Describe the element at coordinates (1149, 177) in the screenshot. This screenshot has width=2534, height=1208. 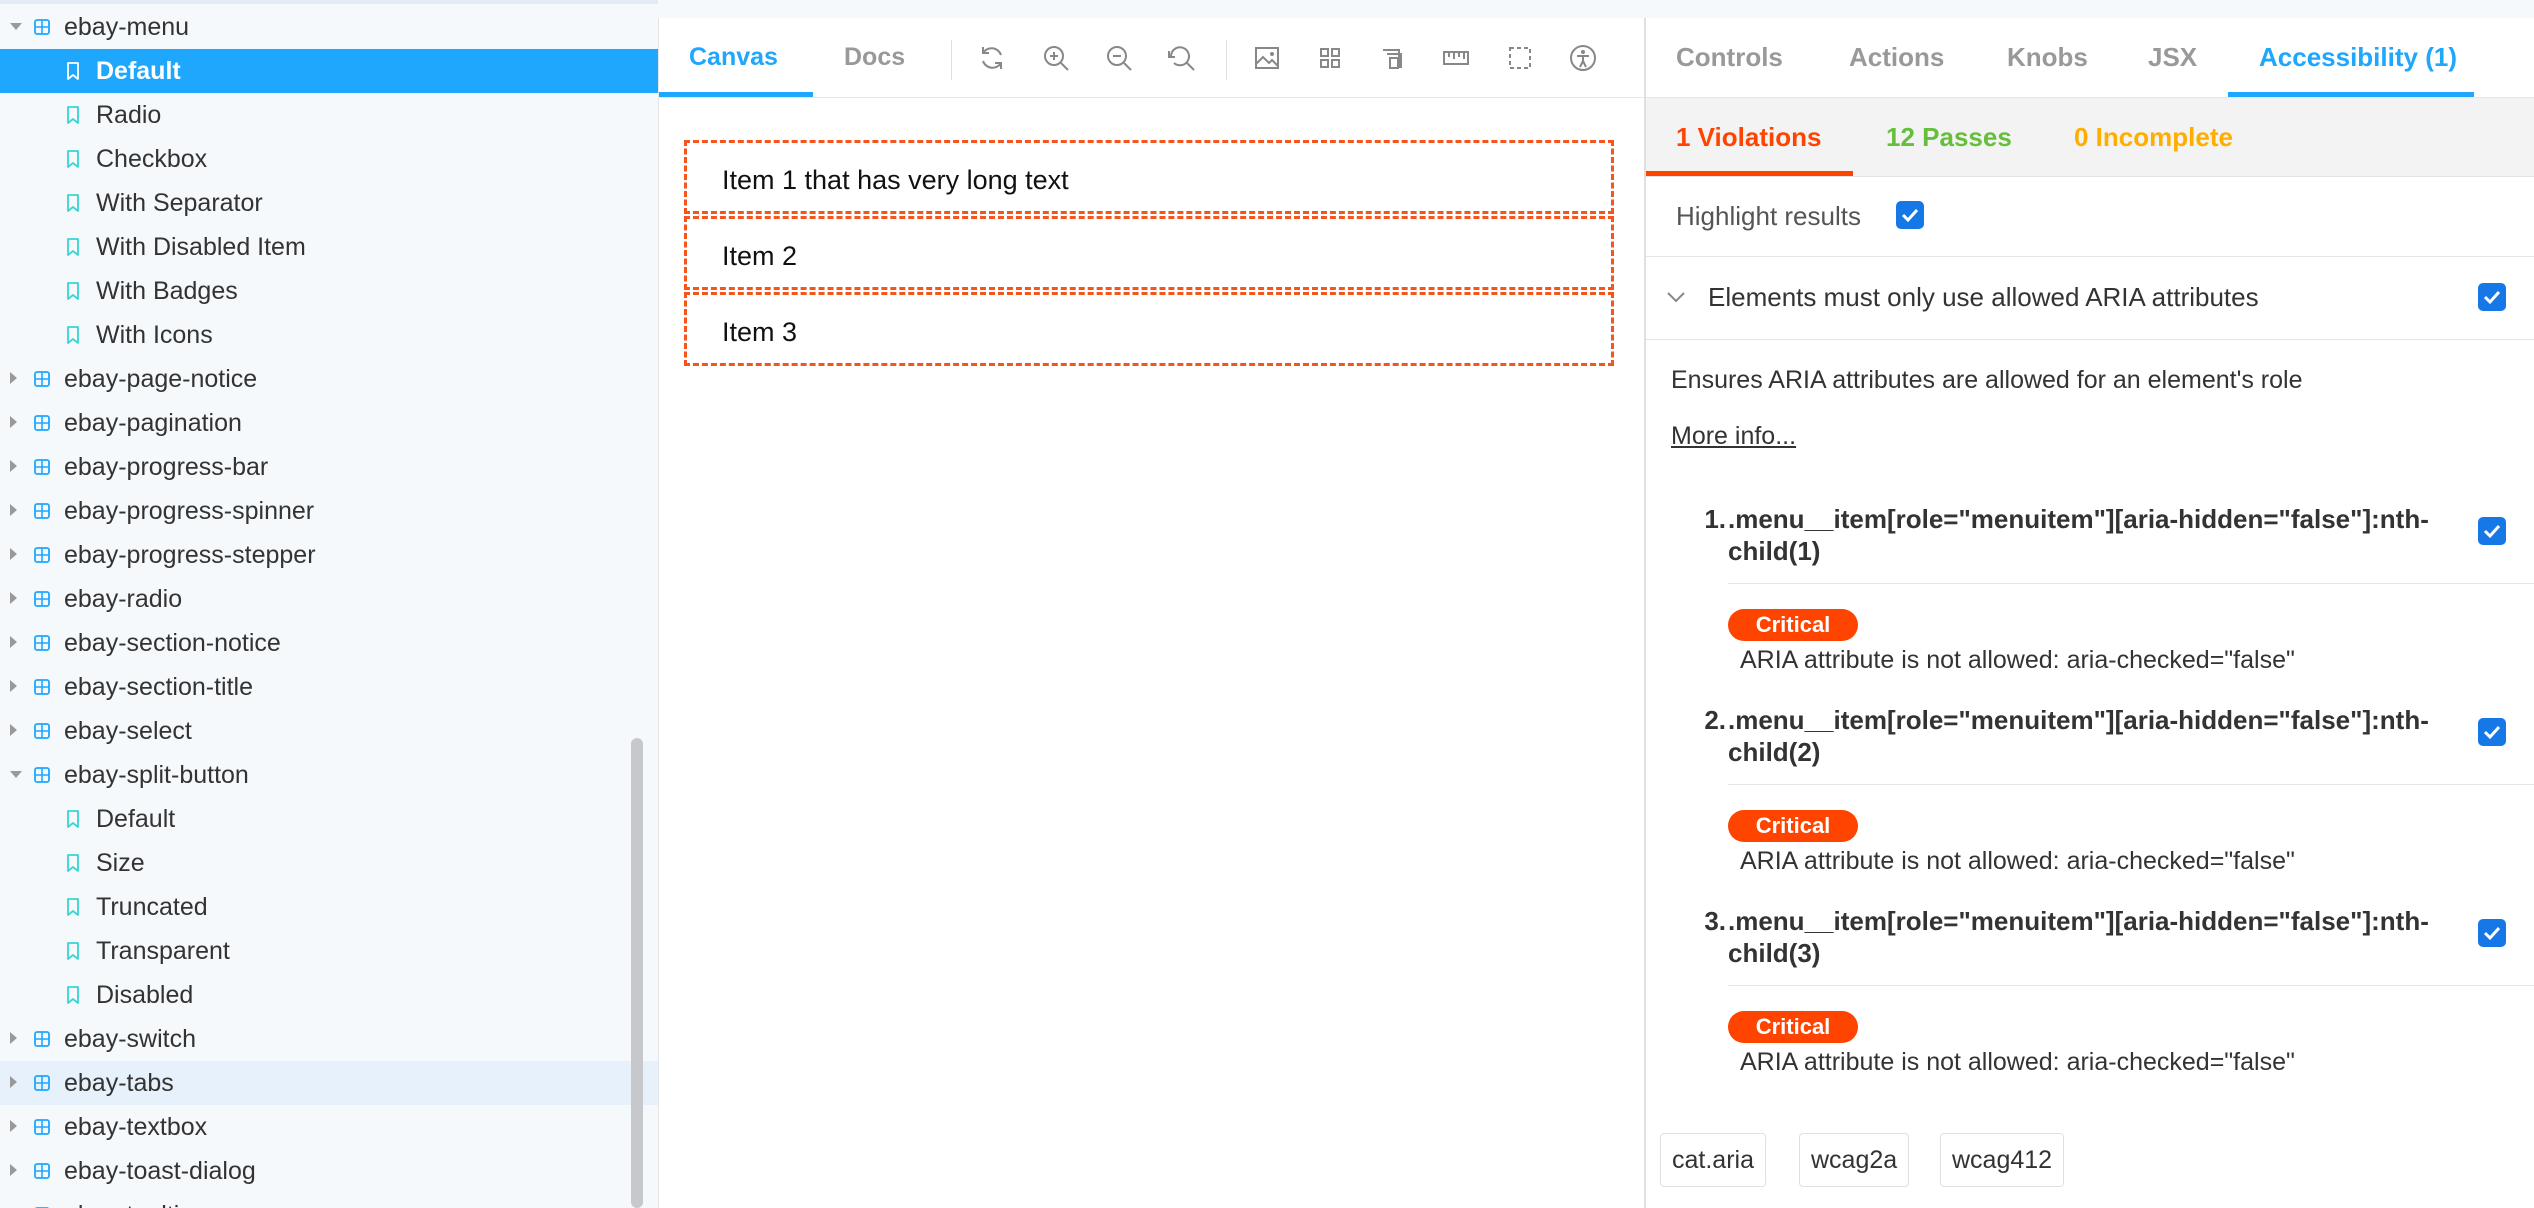
I see `menu-item-1: Item 1 that has very long text` at that location.